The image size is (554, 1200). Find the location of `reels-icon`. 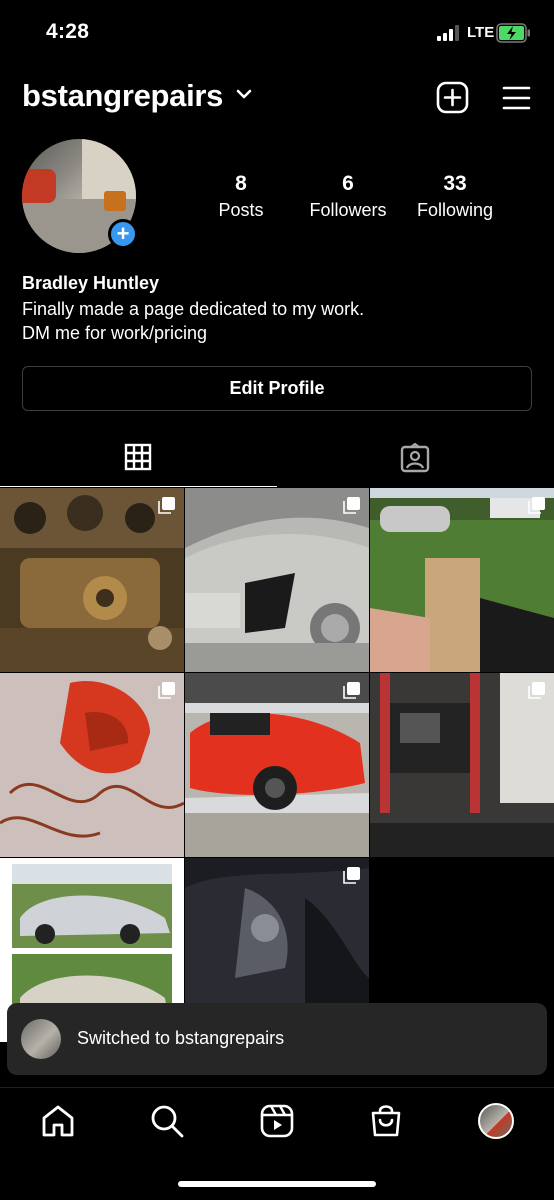

reels-icon is located at coordinates (277, 1121).